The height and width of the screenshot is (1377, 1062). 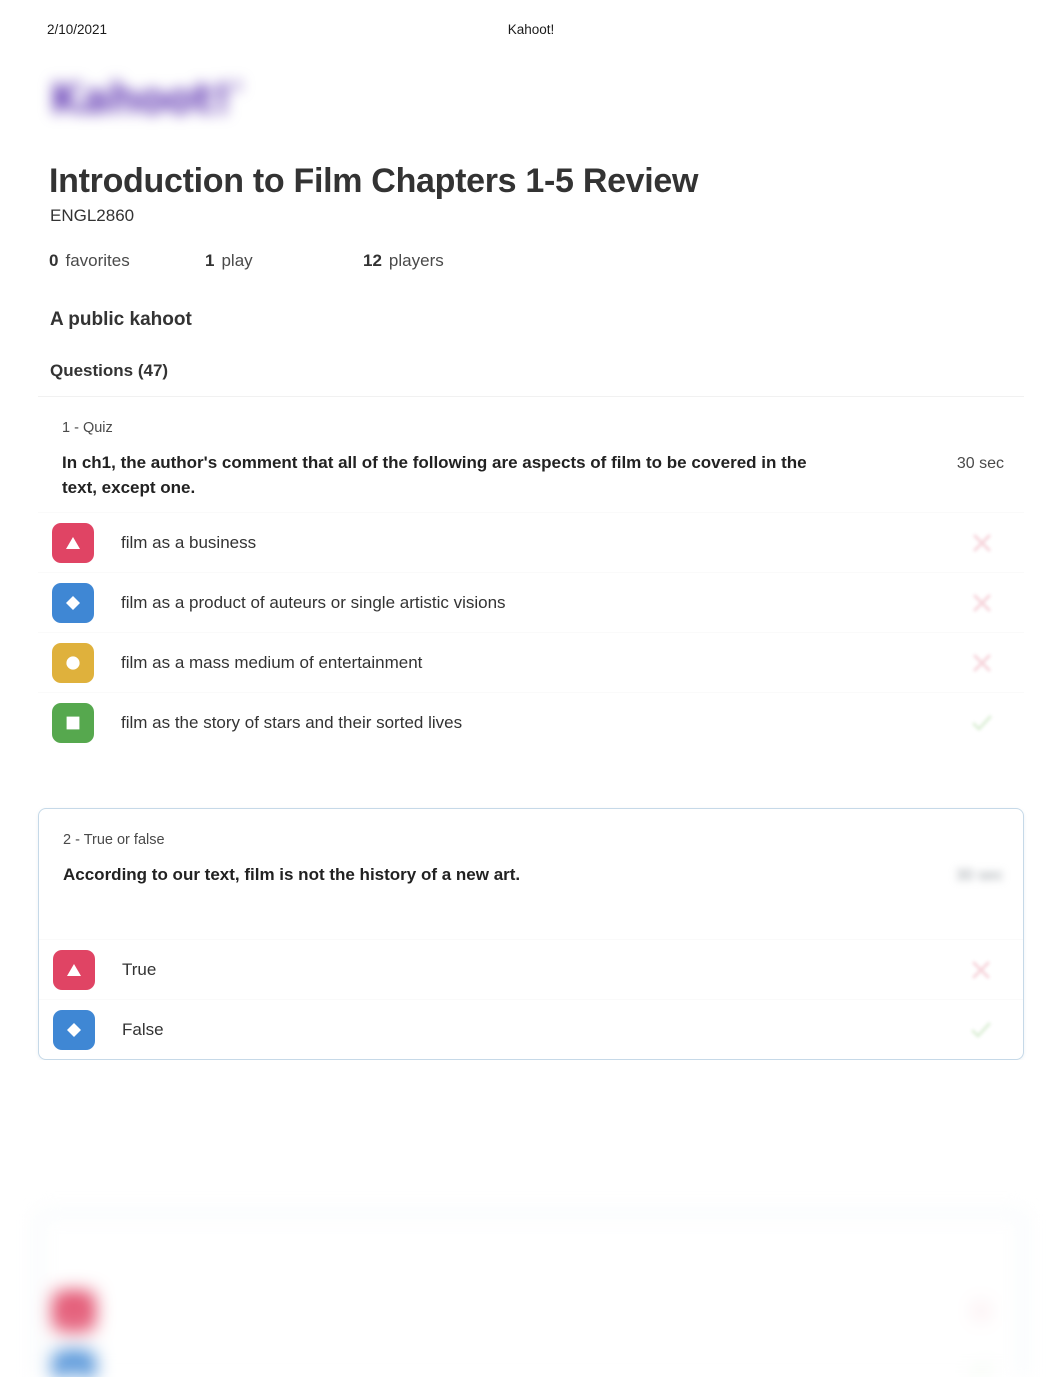 What do you see at coordinates (531, 662) in the screenshot?
I see `answer-row: film as a mass medium of entertainment` at bounding box center [531, 662].